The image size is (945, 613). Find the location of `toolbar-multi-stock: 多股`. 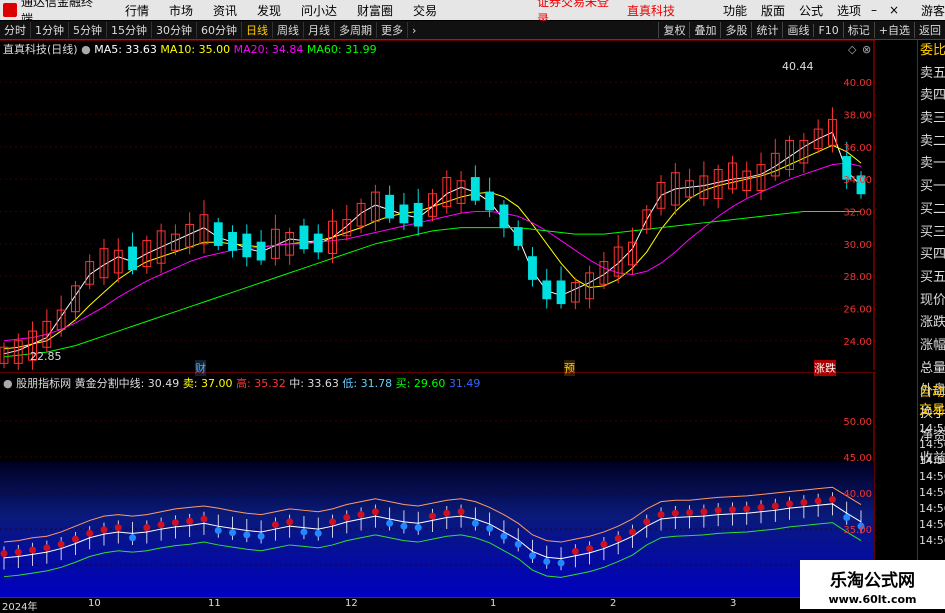

toolbar-multi-stock: 多股 is located at coordinates (735, 30).